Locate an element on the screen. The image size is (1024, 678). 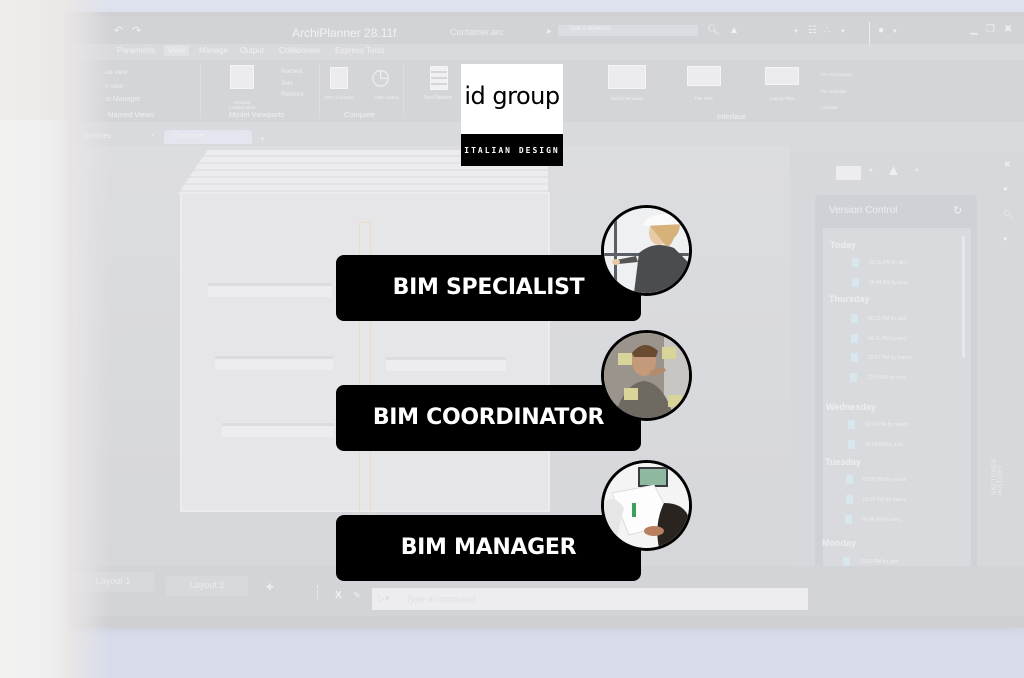
version-entry: 10:03 AM by larry is located at coordinates (878, 377).